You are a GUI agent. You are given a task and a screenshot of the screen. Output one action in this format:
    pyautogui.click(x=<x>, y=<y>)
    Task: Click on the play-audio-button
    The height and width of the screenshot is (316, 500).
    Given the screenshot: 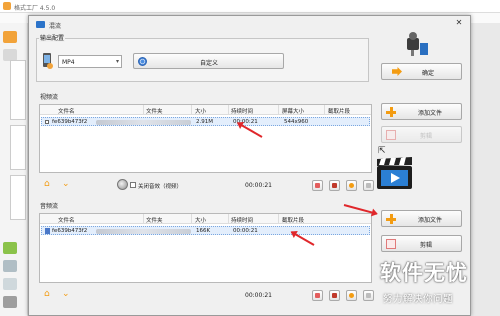 What is the action you would take?
    pyautogui.click(x=351, y=295)
    